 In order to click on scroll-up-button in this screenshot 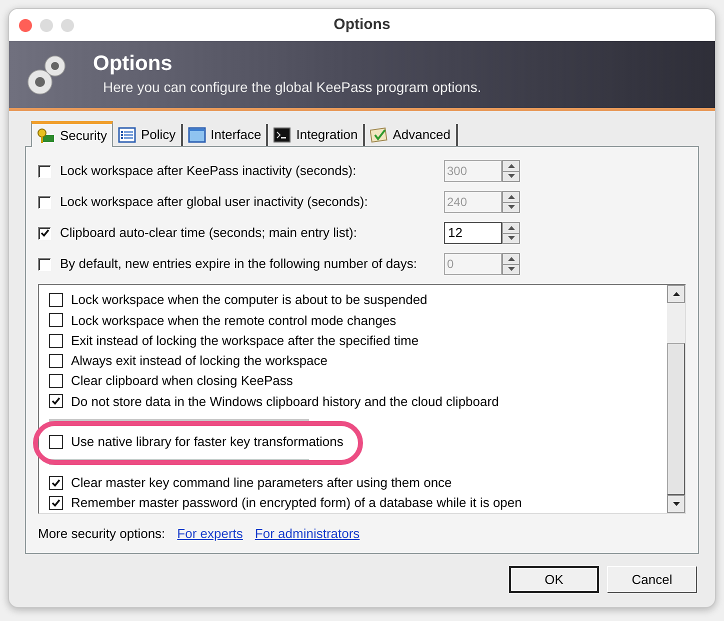, I will do `click(676, 294)`.